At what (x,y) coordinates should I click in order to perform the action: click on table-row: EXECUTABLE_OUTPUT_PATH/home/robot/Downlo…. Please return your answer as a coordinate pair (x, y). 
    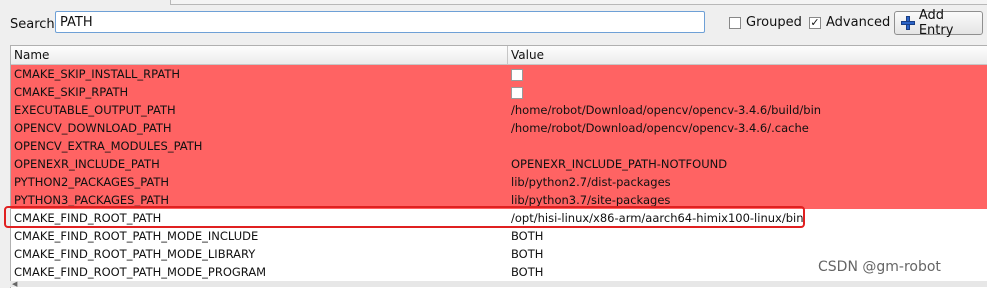
    Looking at the image, I should click on (499, 110).